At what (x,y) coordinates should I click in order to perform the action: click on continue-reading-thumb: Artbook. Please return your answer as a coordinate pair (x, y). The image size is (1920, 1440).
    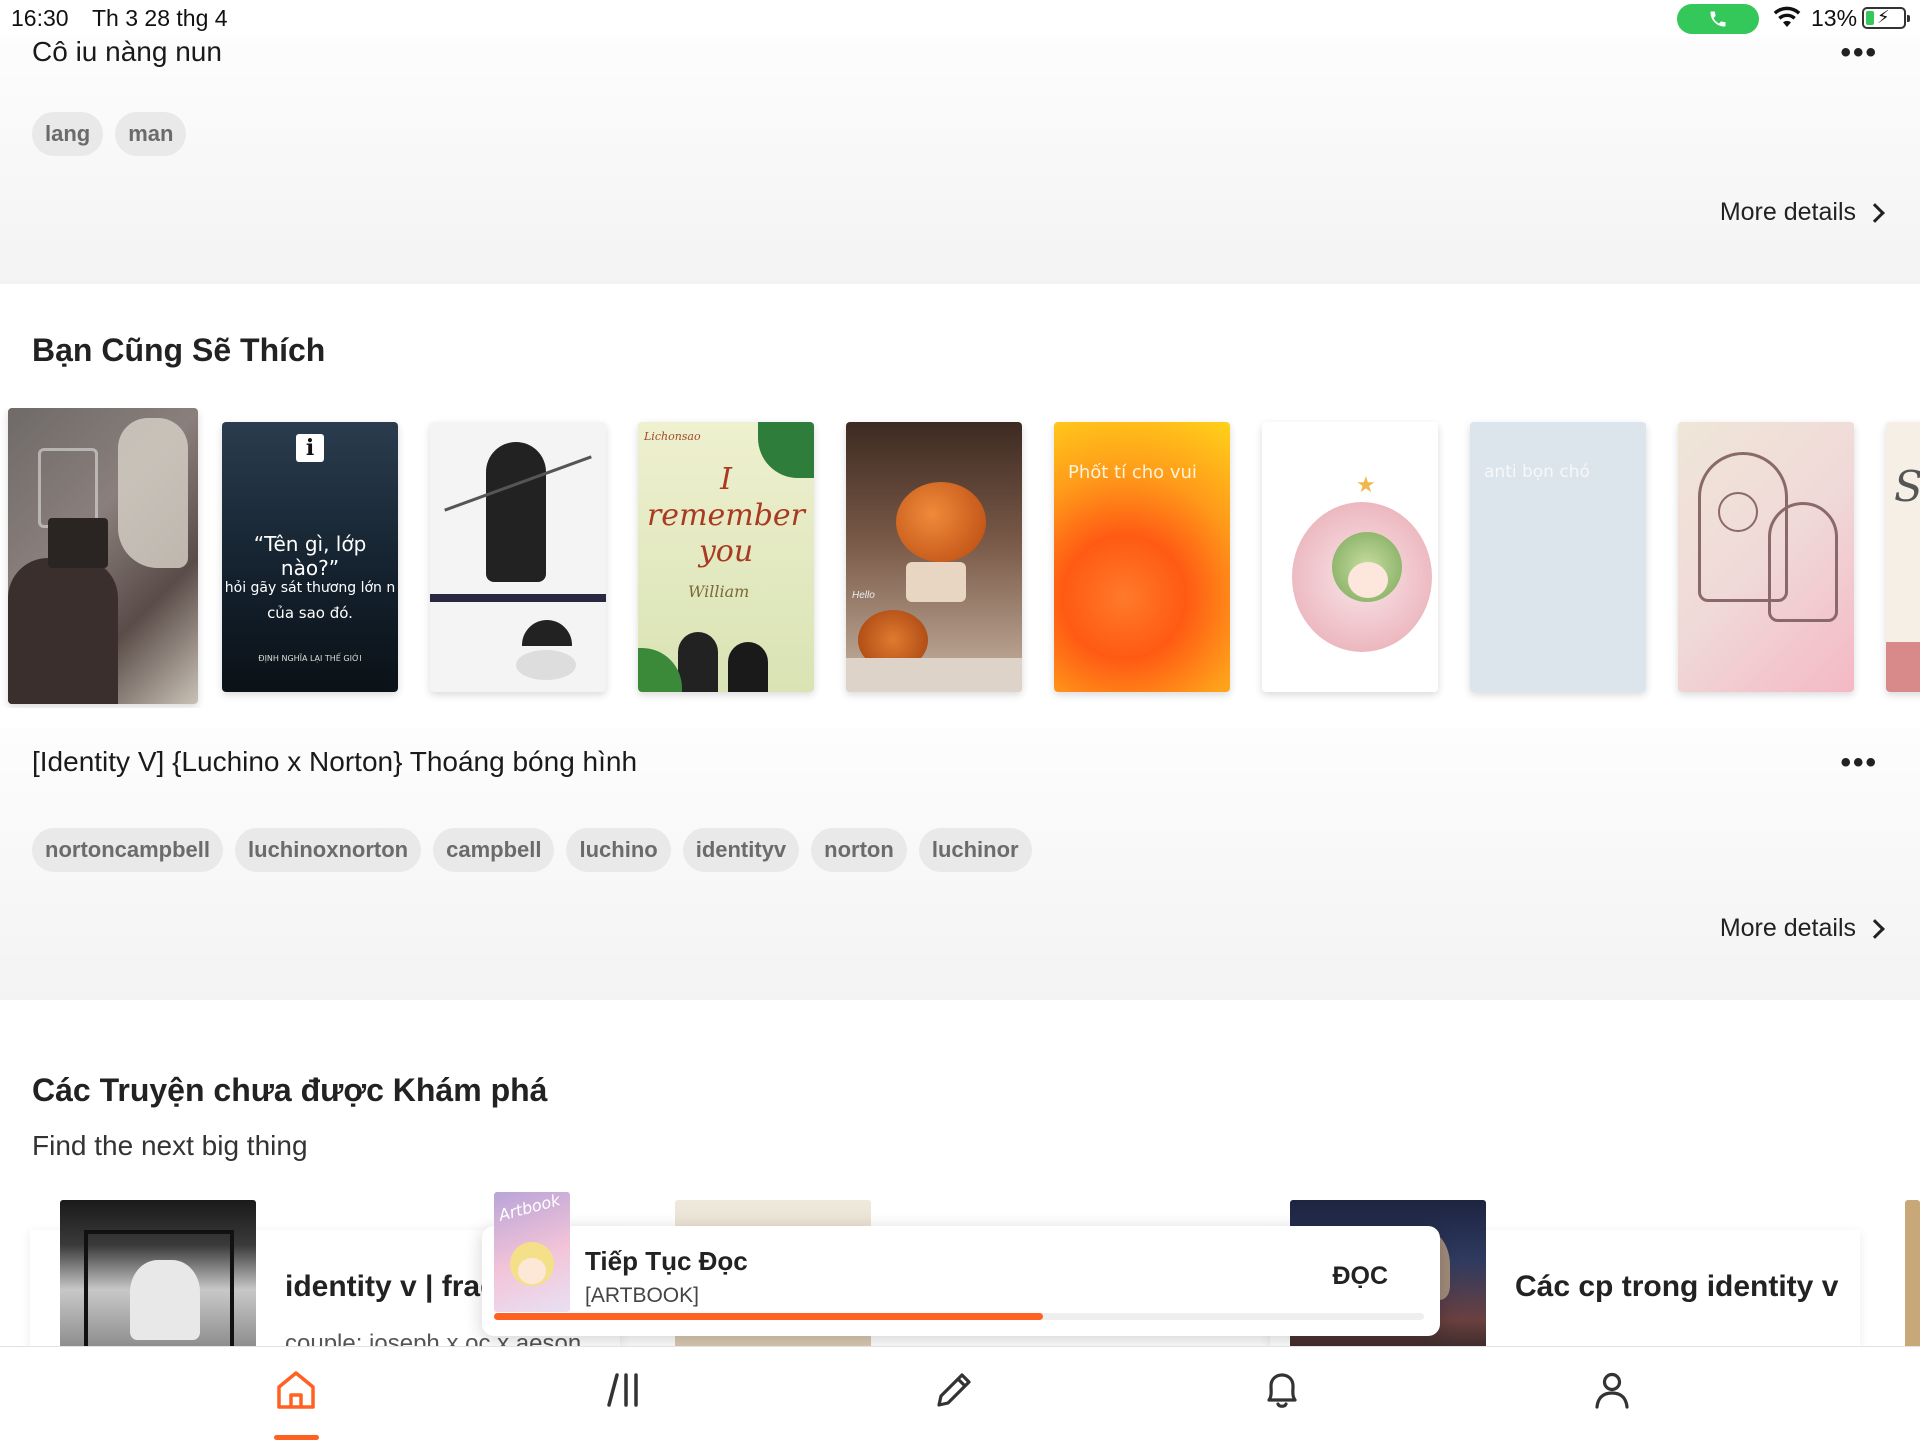
    Looking at the image, I should click on (532, 1252).